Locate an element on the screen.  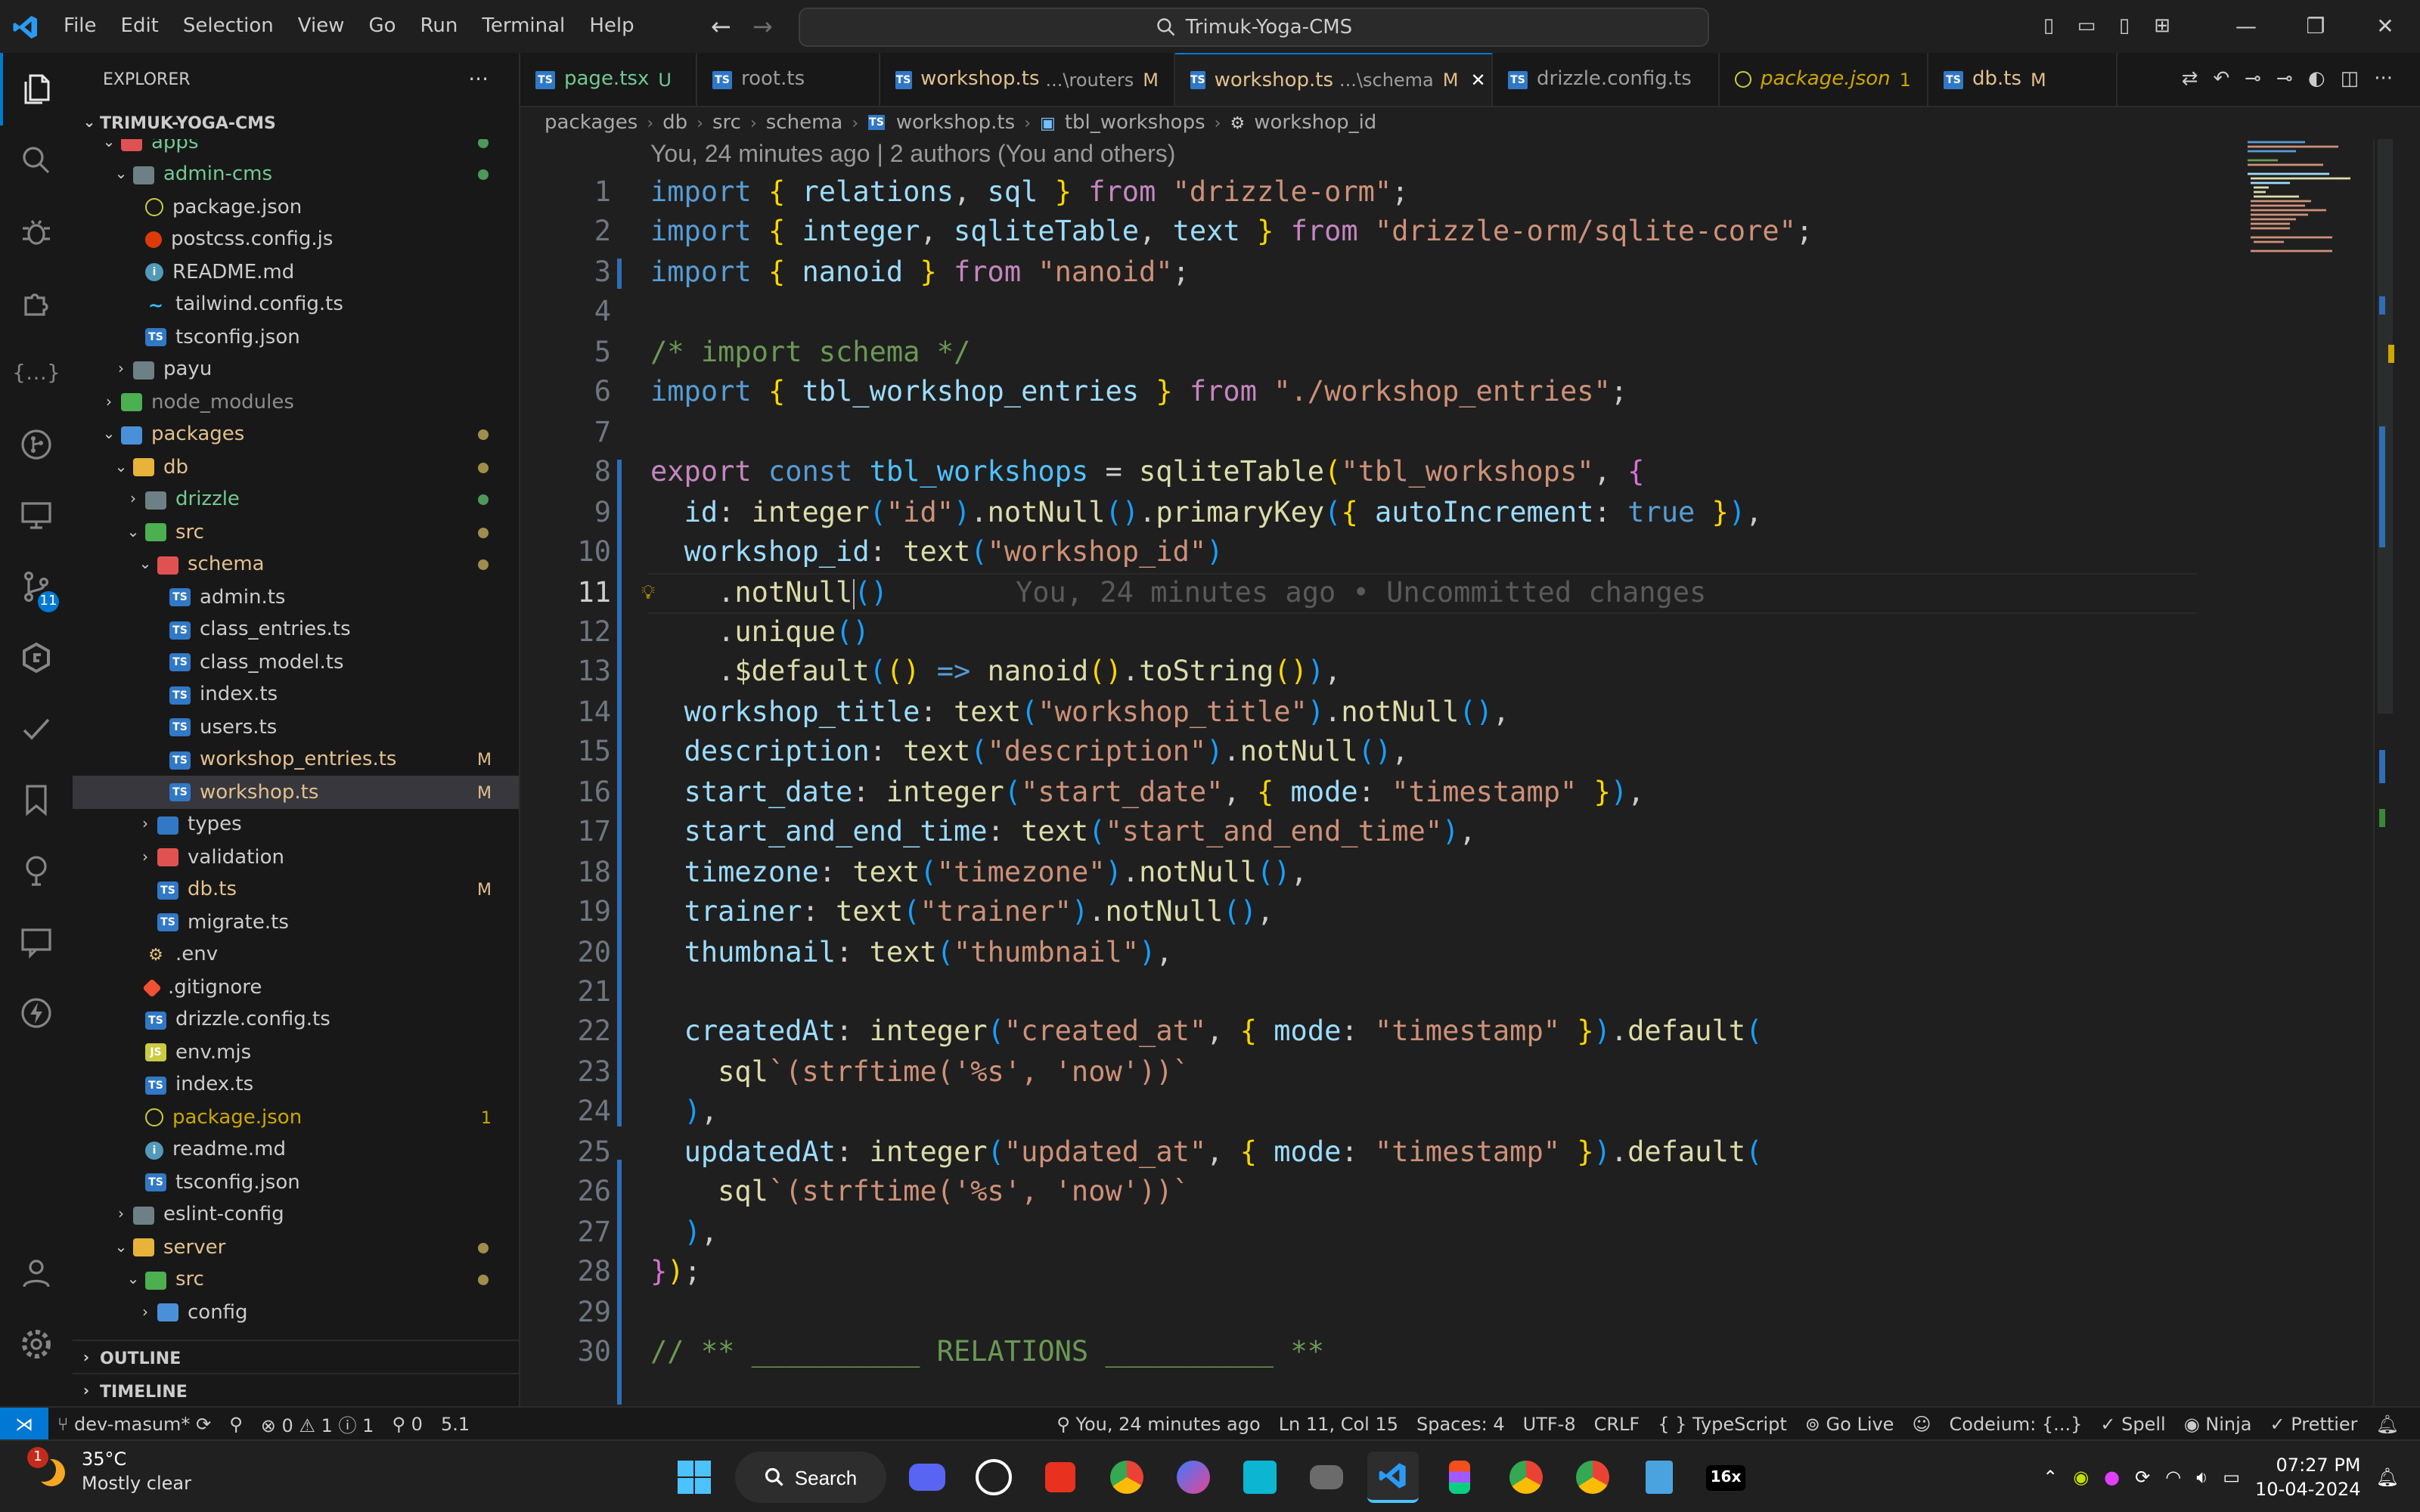
toggle-secondary-sidebar-icon: ▯ is located at coordinates (2124, 26).